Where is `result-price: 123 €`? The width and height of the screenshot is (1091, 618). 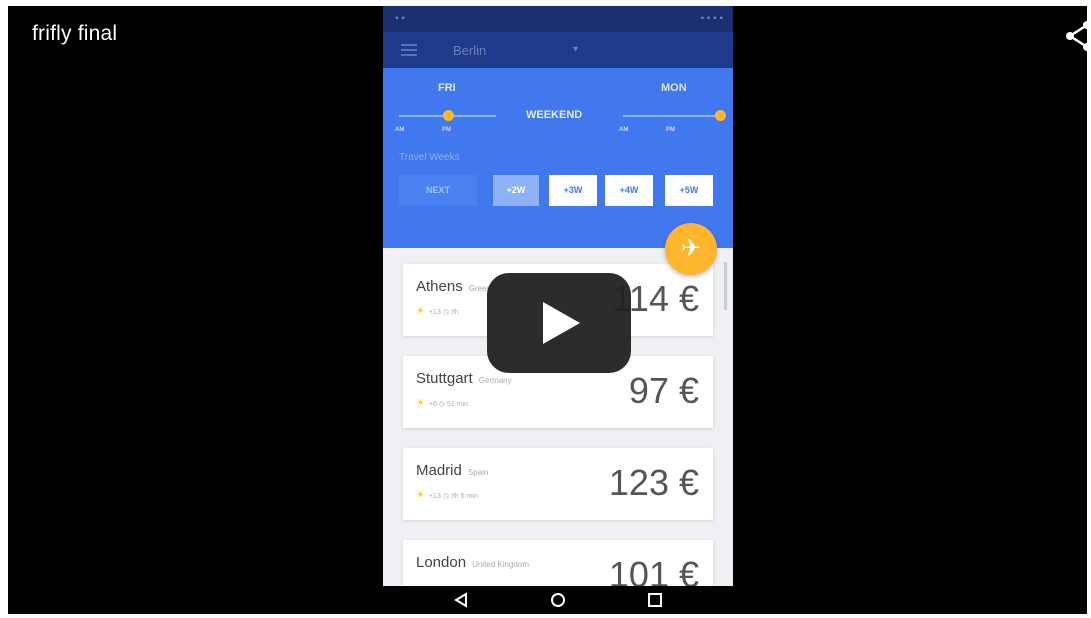
result-price: 123 € is located at coordinates (653, 482).